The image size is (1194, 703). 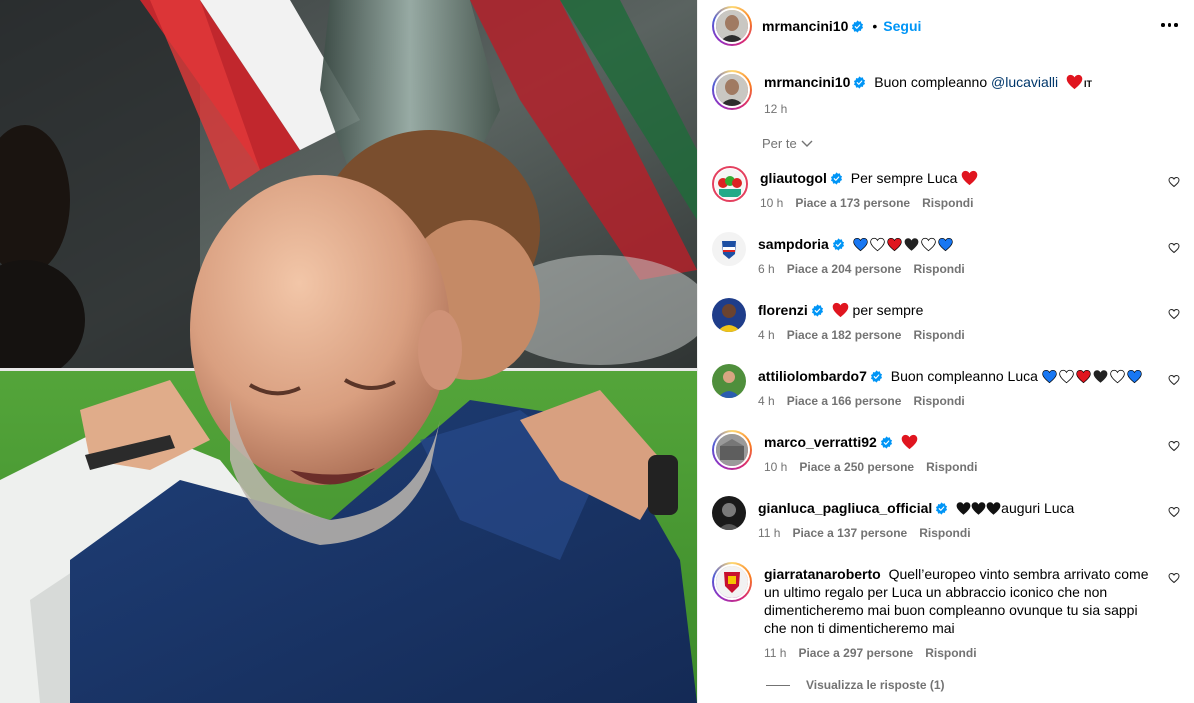 What do you see at coordinates (779, 143) in the screenshot?
I see `sort-label: Per te` at bounding box center [779, 143].